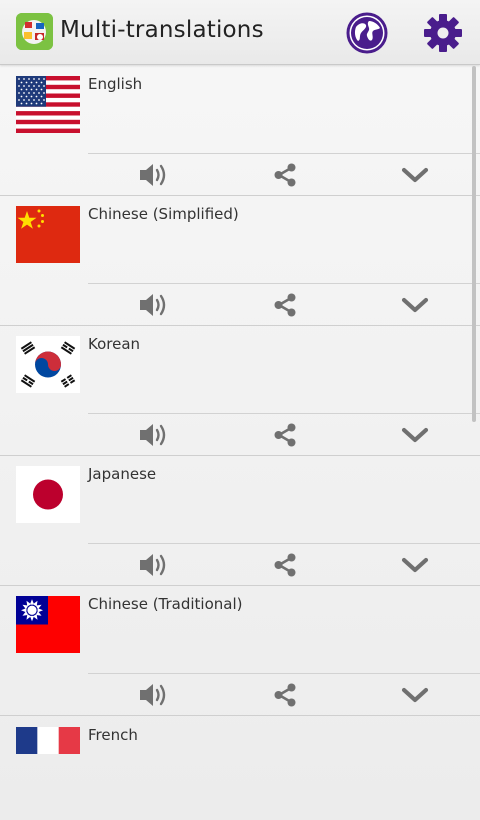 The width and height of the screenshot is (480, 820). I want to click on taiwan-flag, so click(48, 624).